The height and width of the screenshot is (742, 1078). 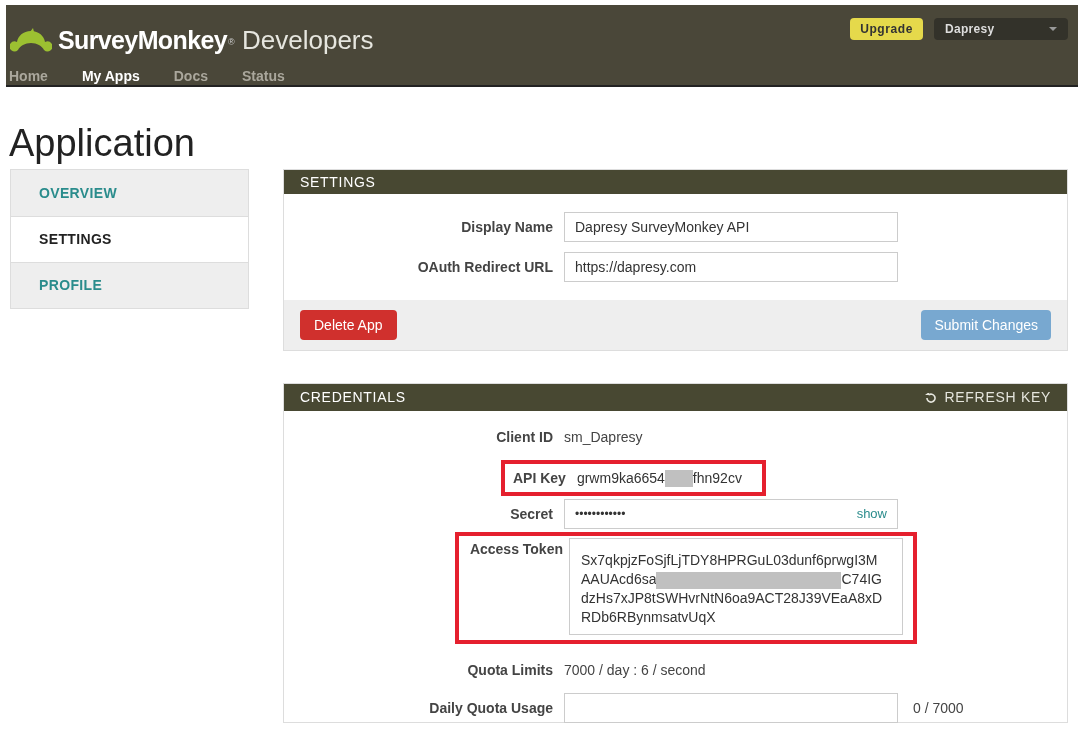 I want to click on nav-link: My Apps, so click(x=110, y=76).